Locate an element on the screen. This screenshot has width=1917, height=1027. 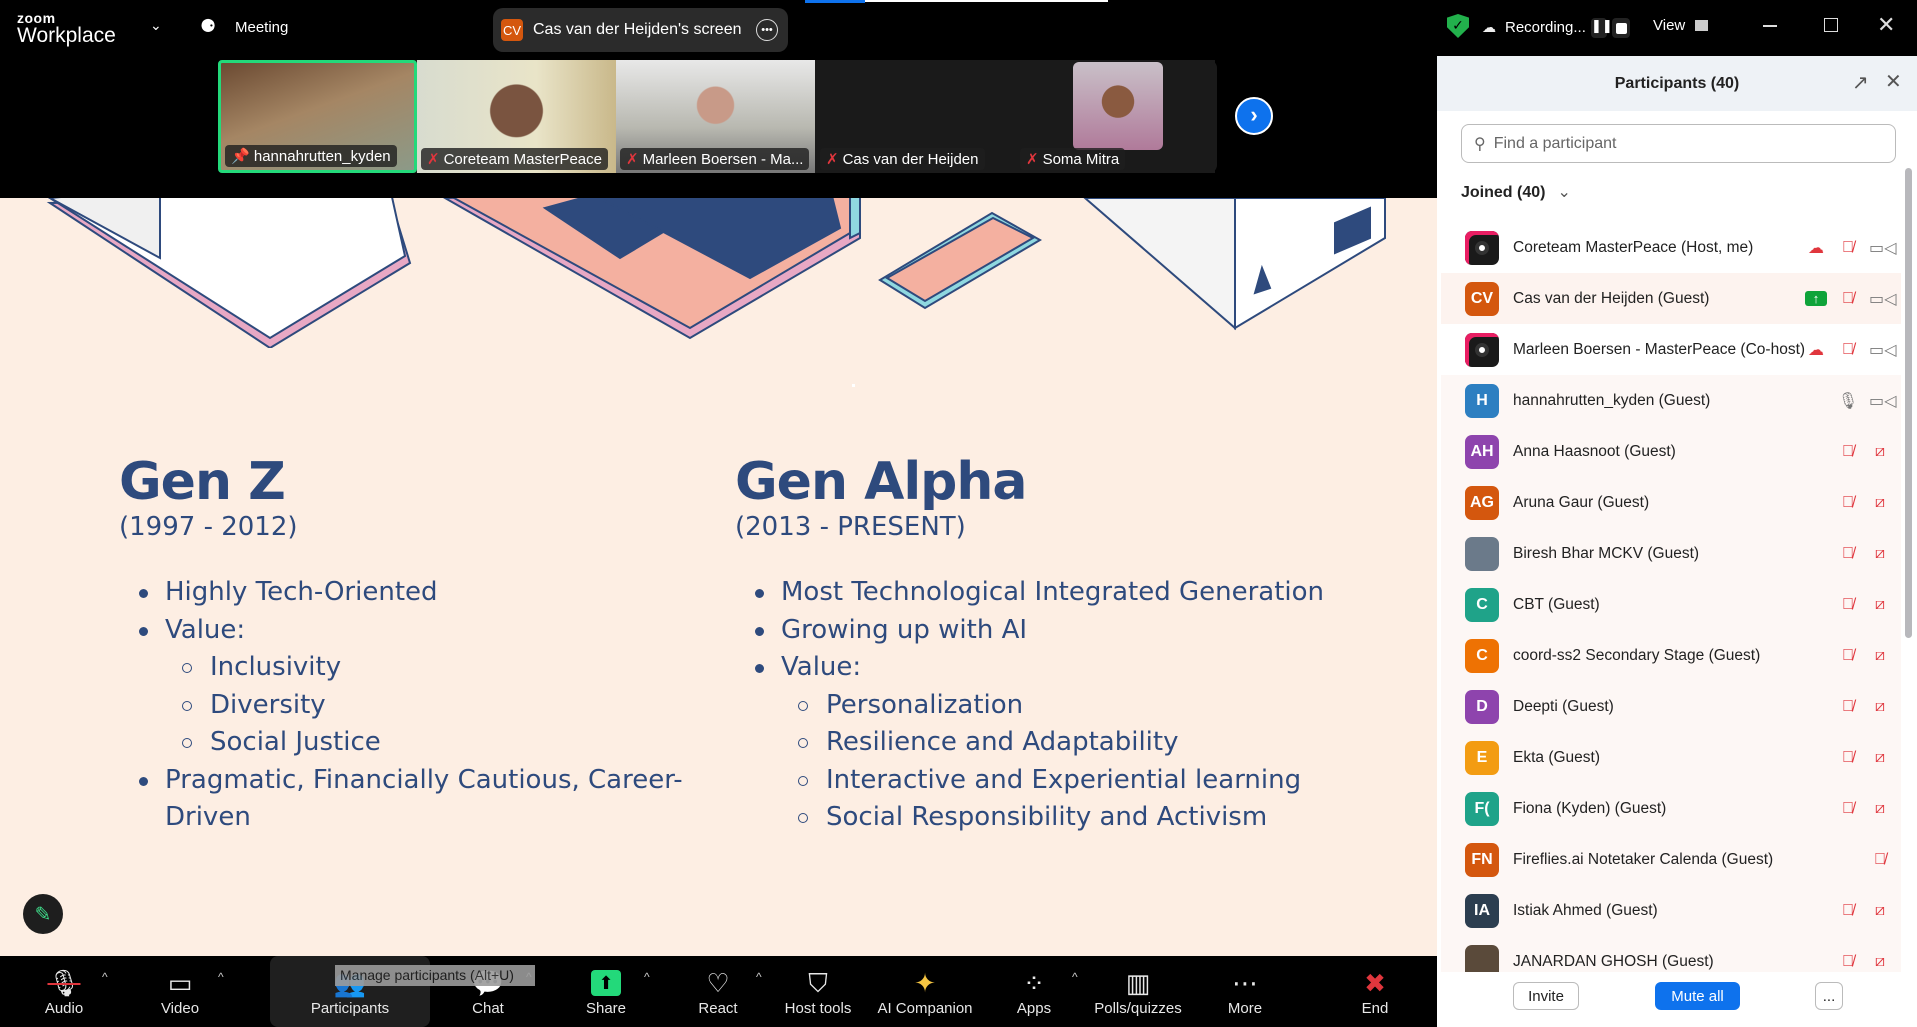
encryption-shield-icon: ✓ is located at coordinates (1458, 26).